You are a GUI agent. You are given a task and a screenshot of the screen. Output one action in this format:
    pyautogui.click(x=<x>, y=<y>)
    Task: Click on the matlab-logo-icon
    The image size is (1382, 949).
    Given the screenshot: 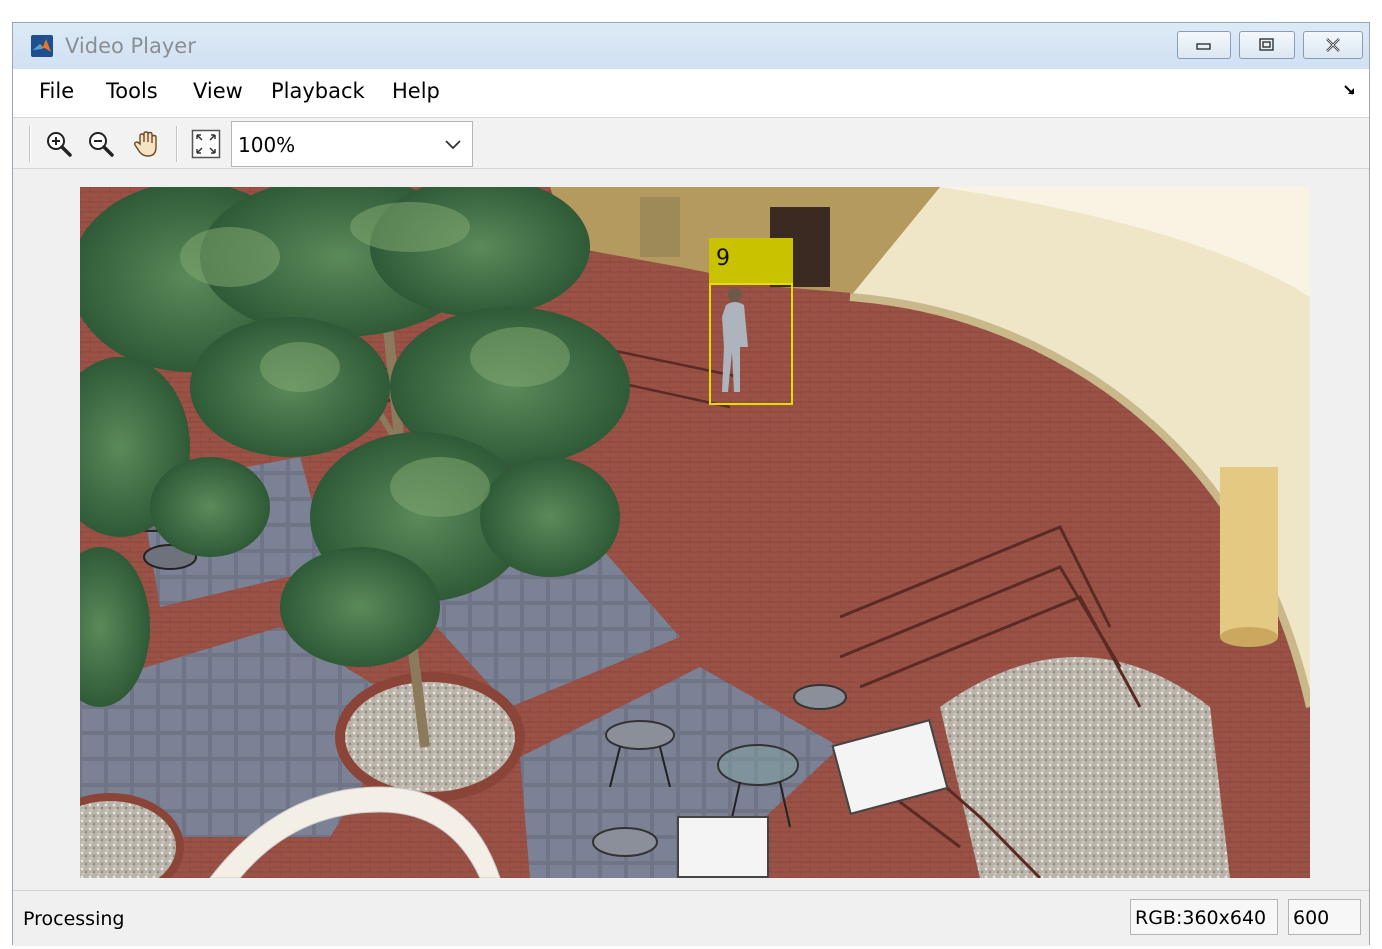 What is the action you would take?
    pyautogui.click(x=42, y=46)
    